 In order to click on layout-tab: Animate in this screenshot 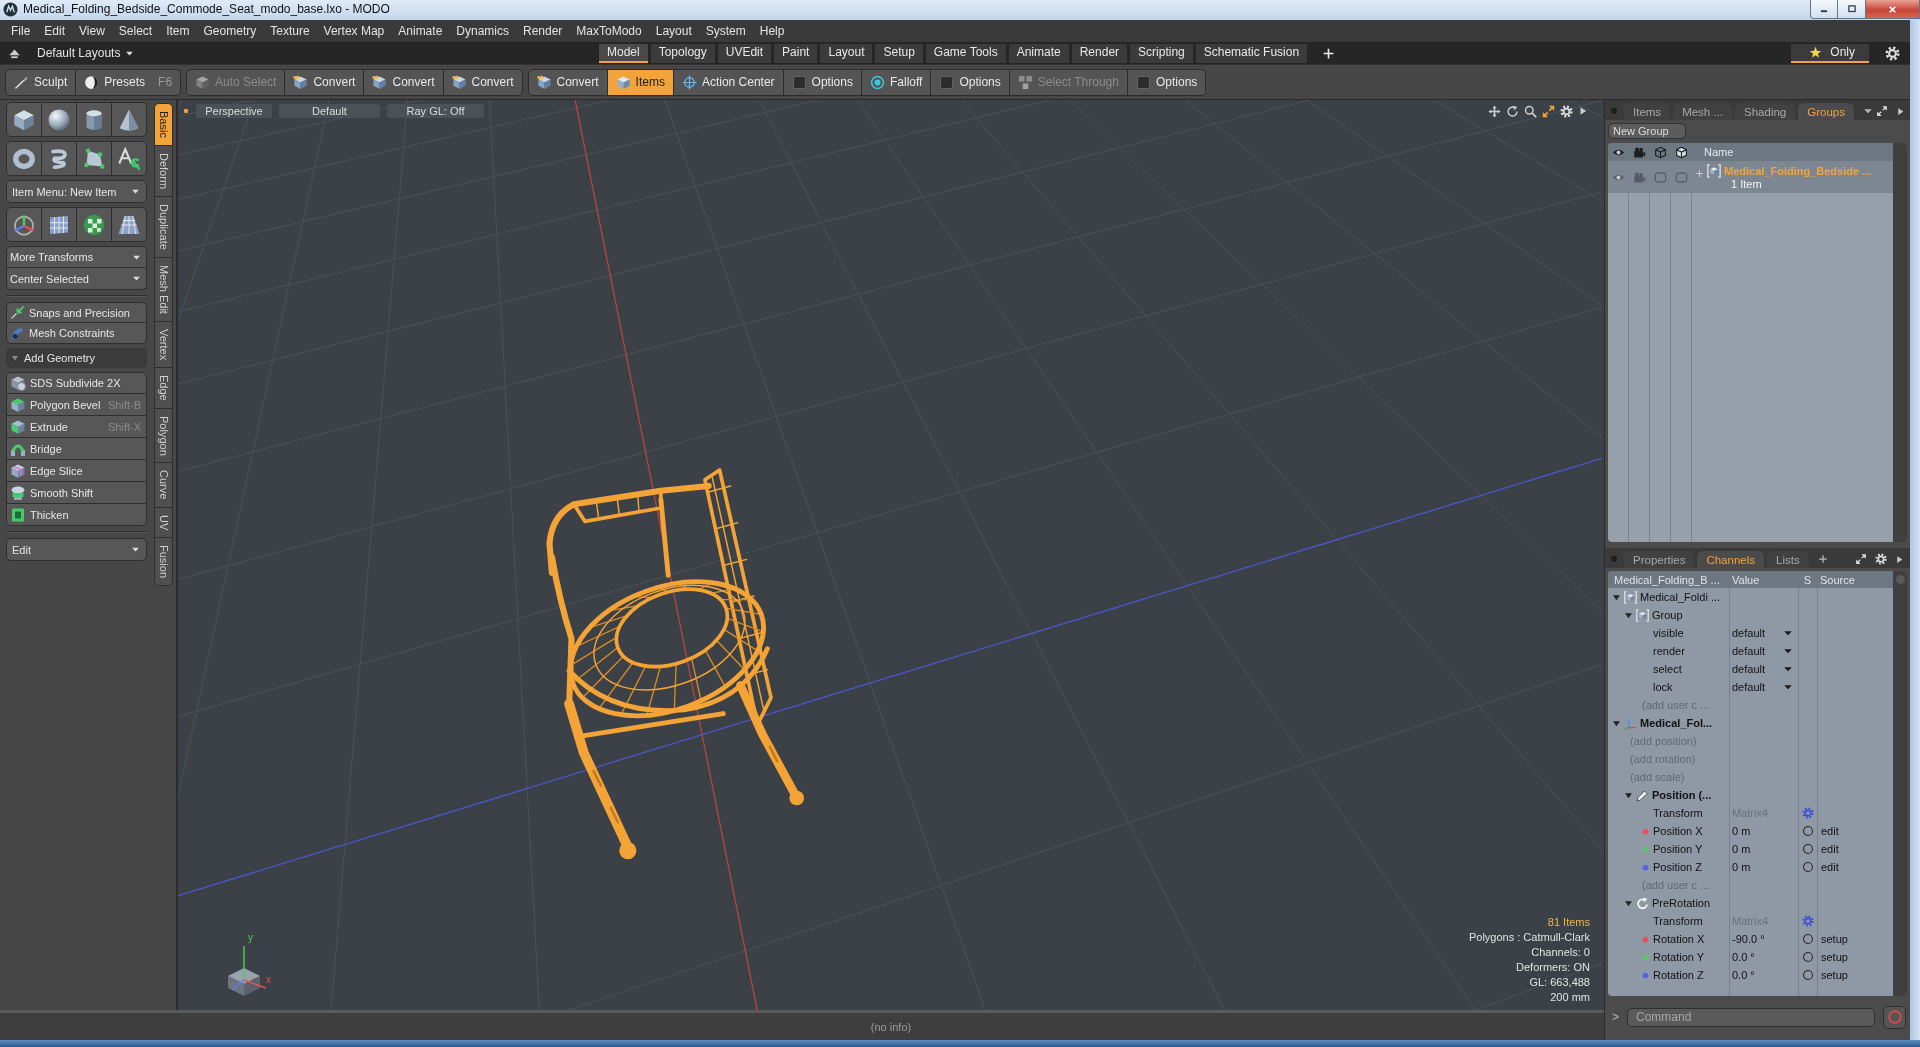, I will do `click(1038, 53)`.